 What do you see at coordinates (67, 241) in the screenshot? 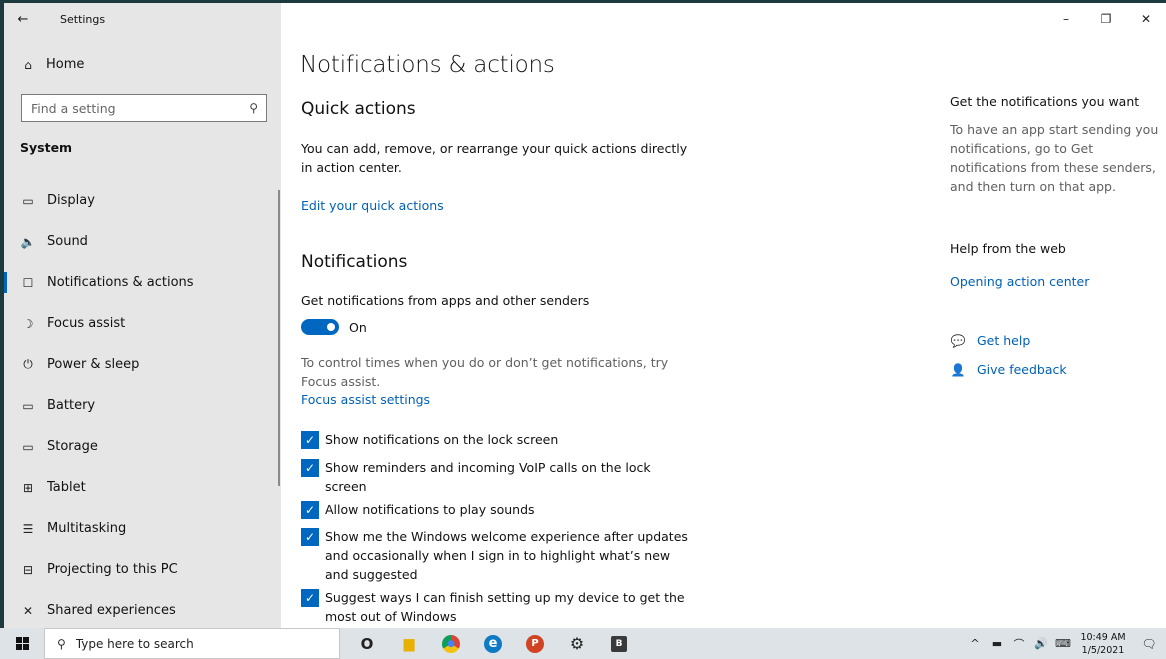
I see `sidebar-item-label: Sound` at bounding box center [67, 241].